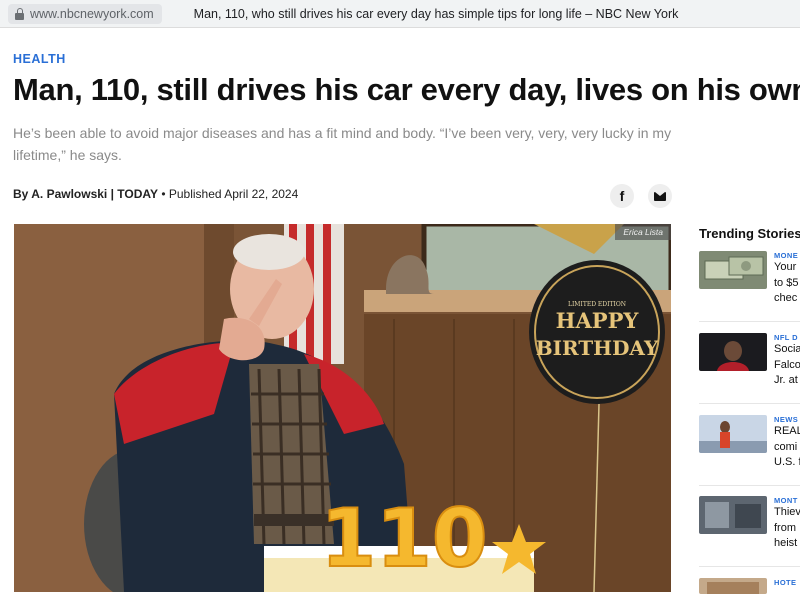  I want to click on byline-author: By A. Pawlowski | TODAY, so click(85, 194).